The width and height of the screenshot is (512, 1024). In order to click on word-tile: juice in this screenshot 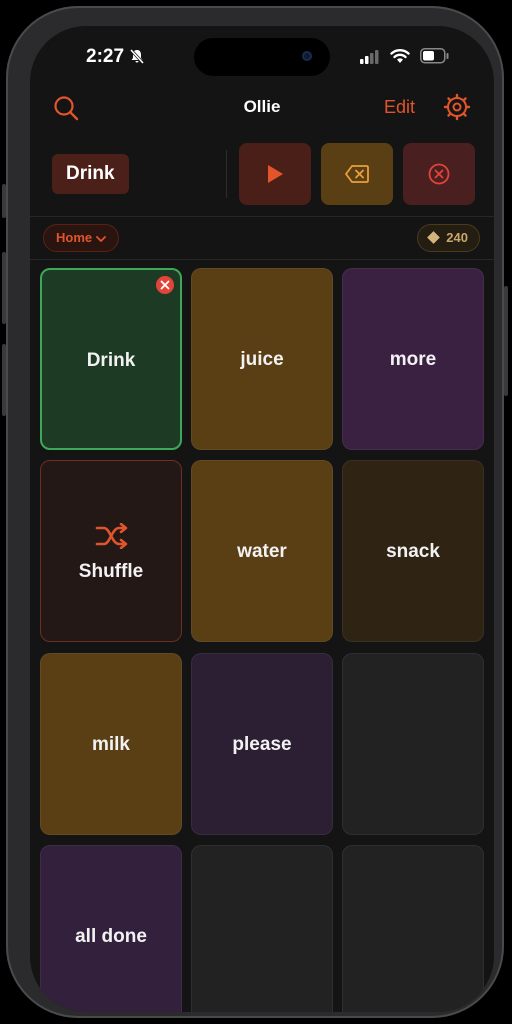, I will do `click(262, 359)`.